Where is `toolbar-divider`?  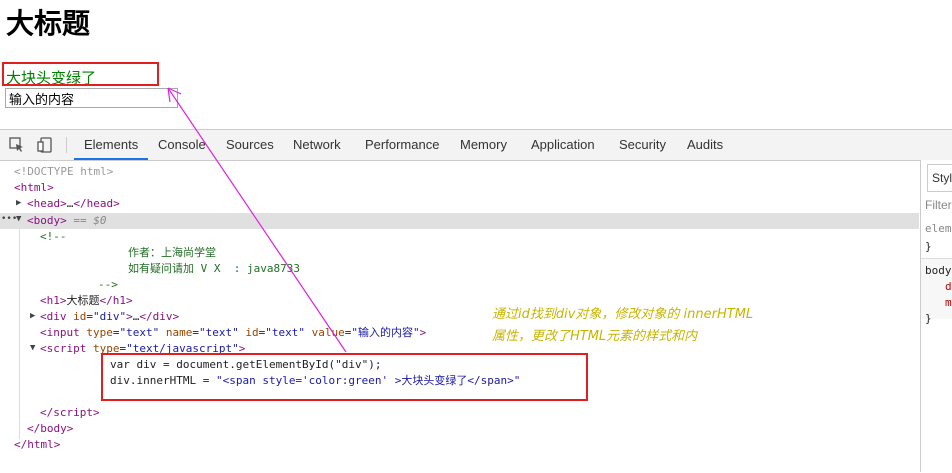 toolbar-divider is located at coordinates (66, 145).